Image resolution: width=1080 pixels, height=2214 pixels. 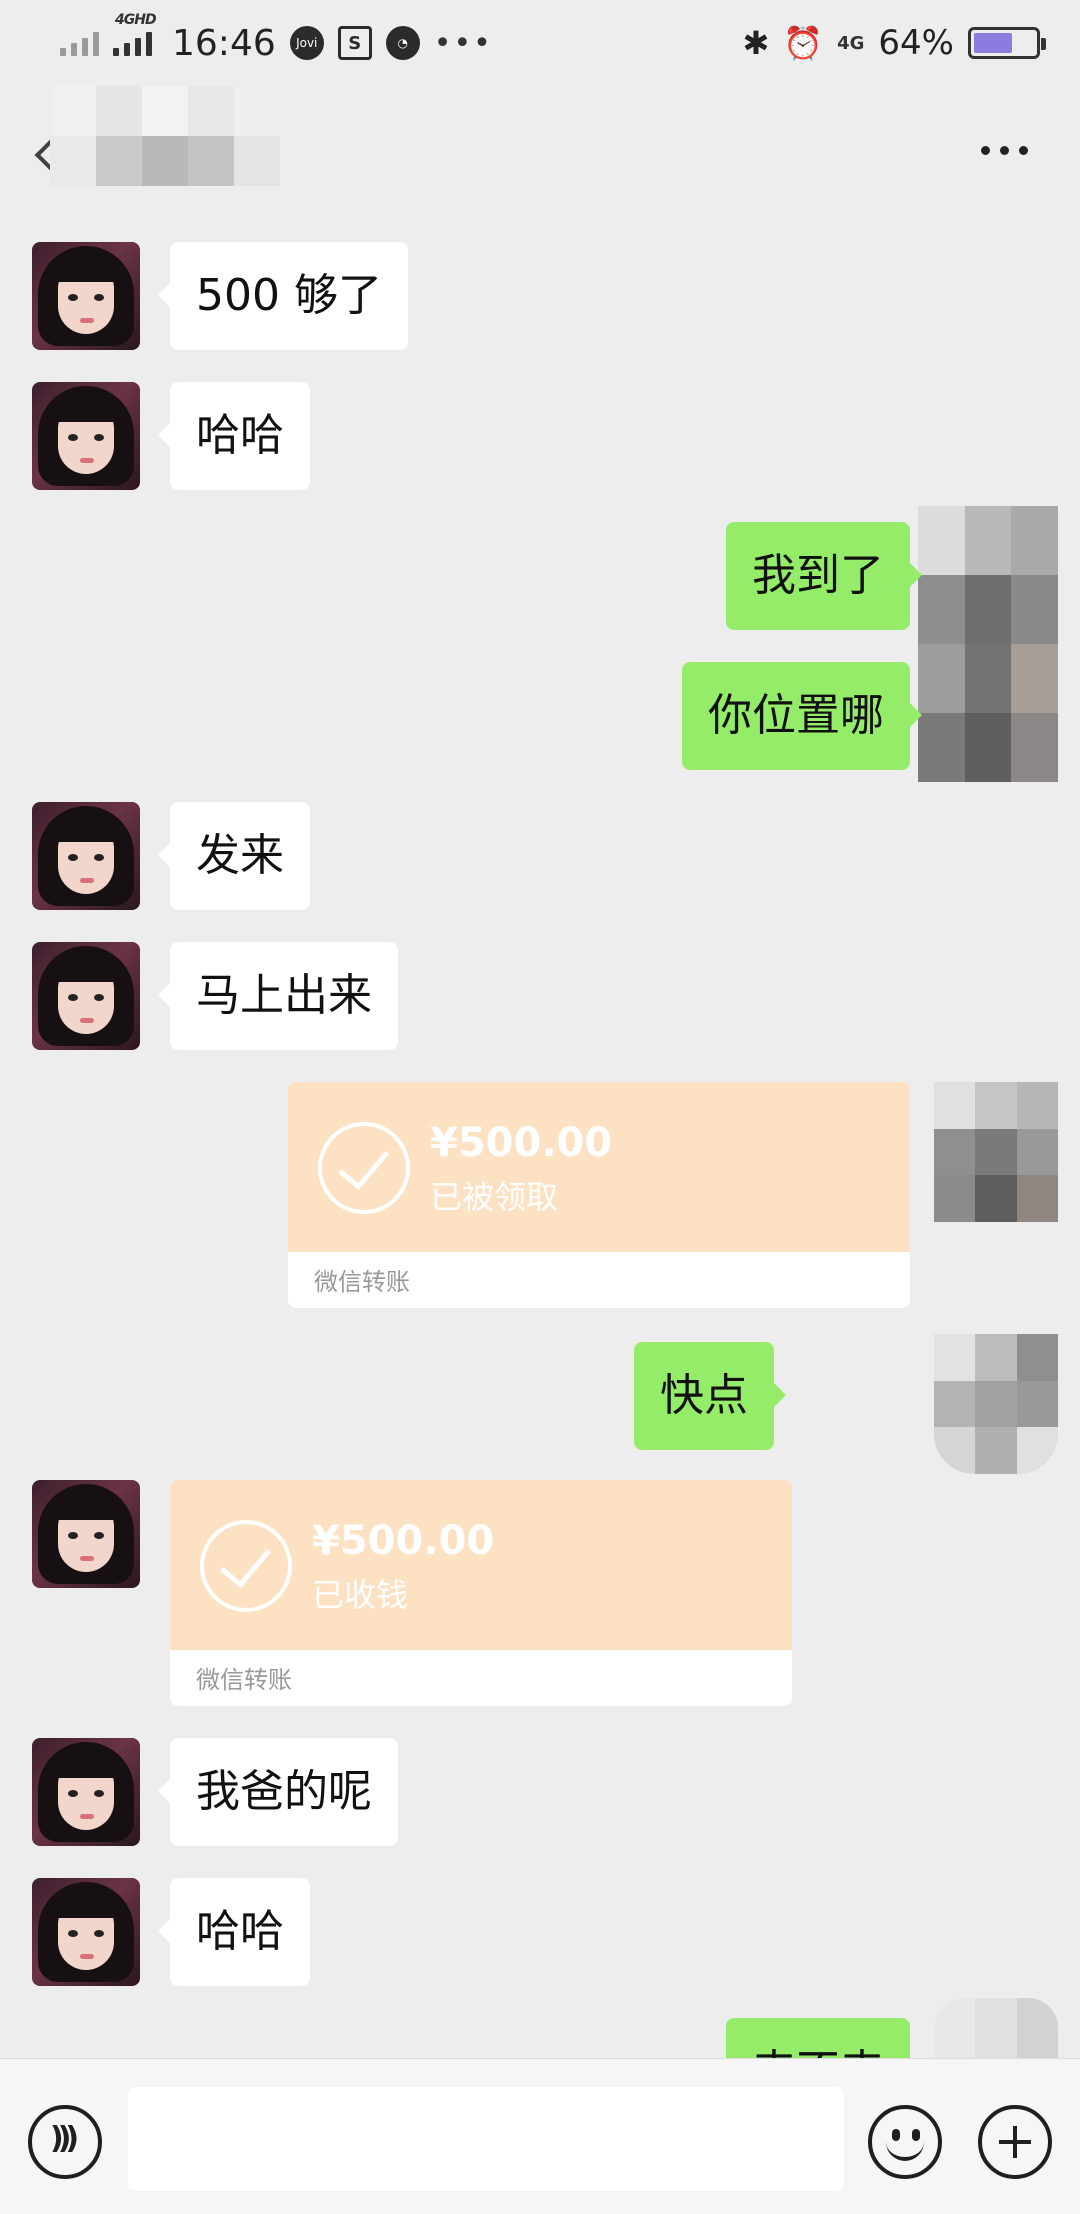 I want to click on message-row: ¥500.00 已被领取 微信转账, so click(x=540, y=1195).